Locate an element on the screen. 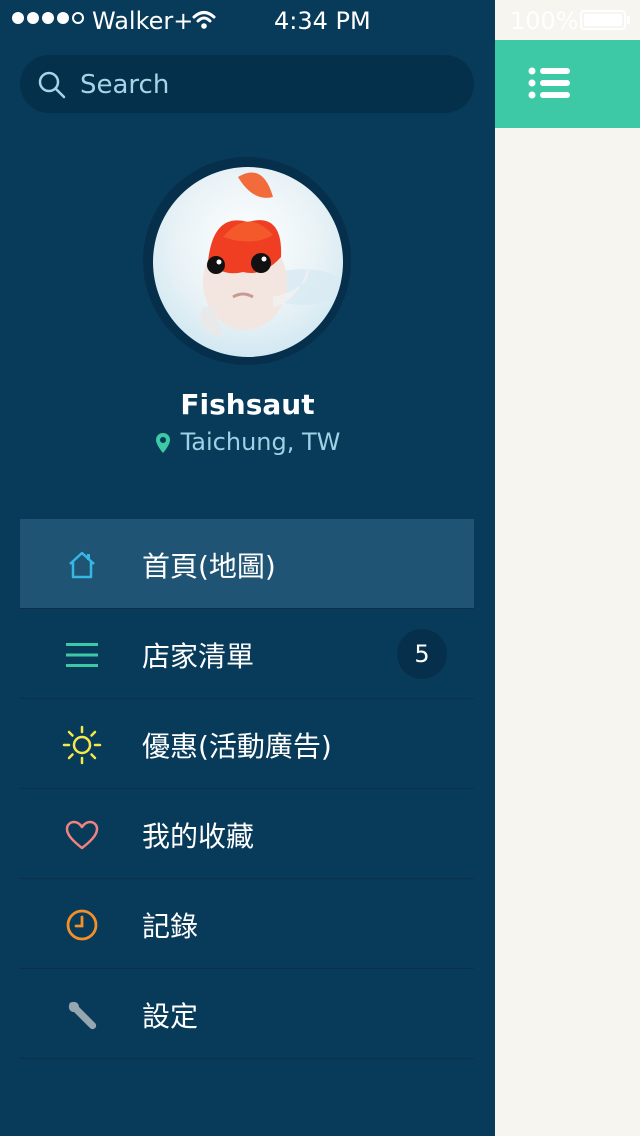 The height and width of the screenshot is (1136, 640). count-badge: 5 is located at coordinates (422, 654).